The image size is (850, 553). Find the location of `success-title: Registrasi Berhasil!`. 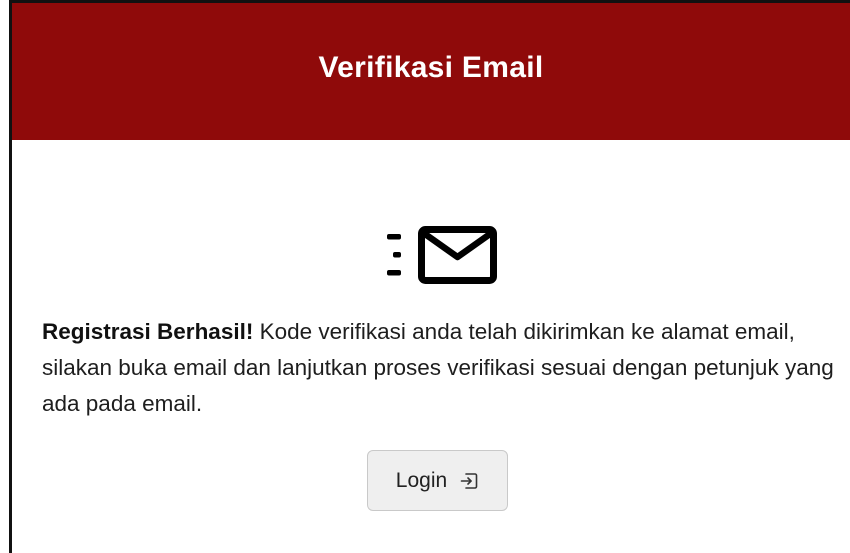

success-title: Registrasi Berhasil! is located at coordinates (148, 331).